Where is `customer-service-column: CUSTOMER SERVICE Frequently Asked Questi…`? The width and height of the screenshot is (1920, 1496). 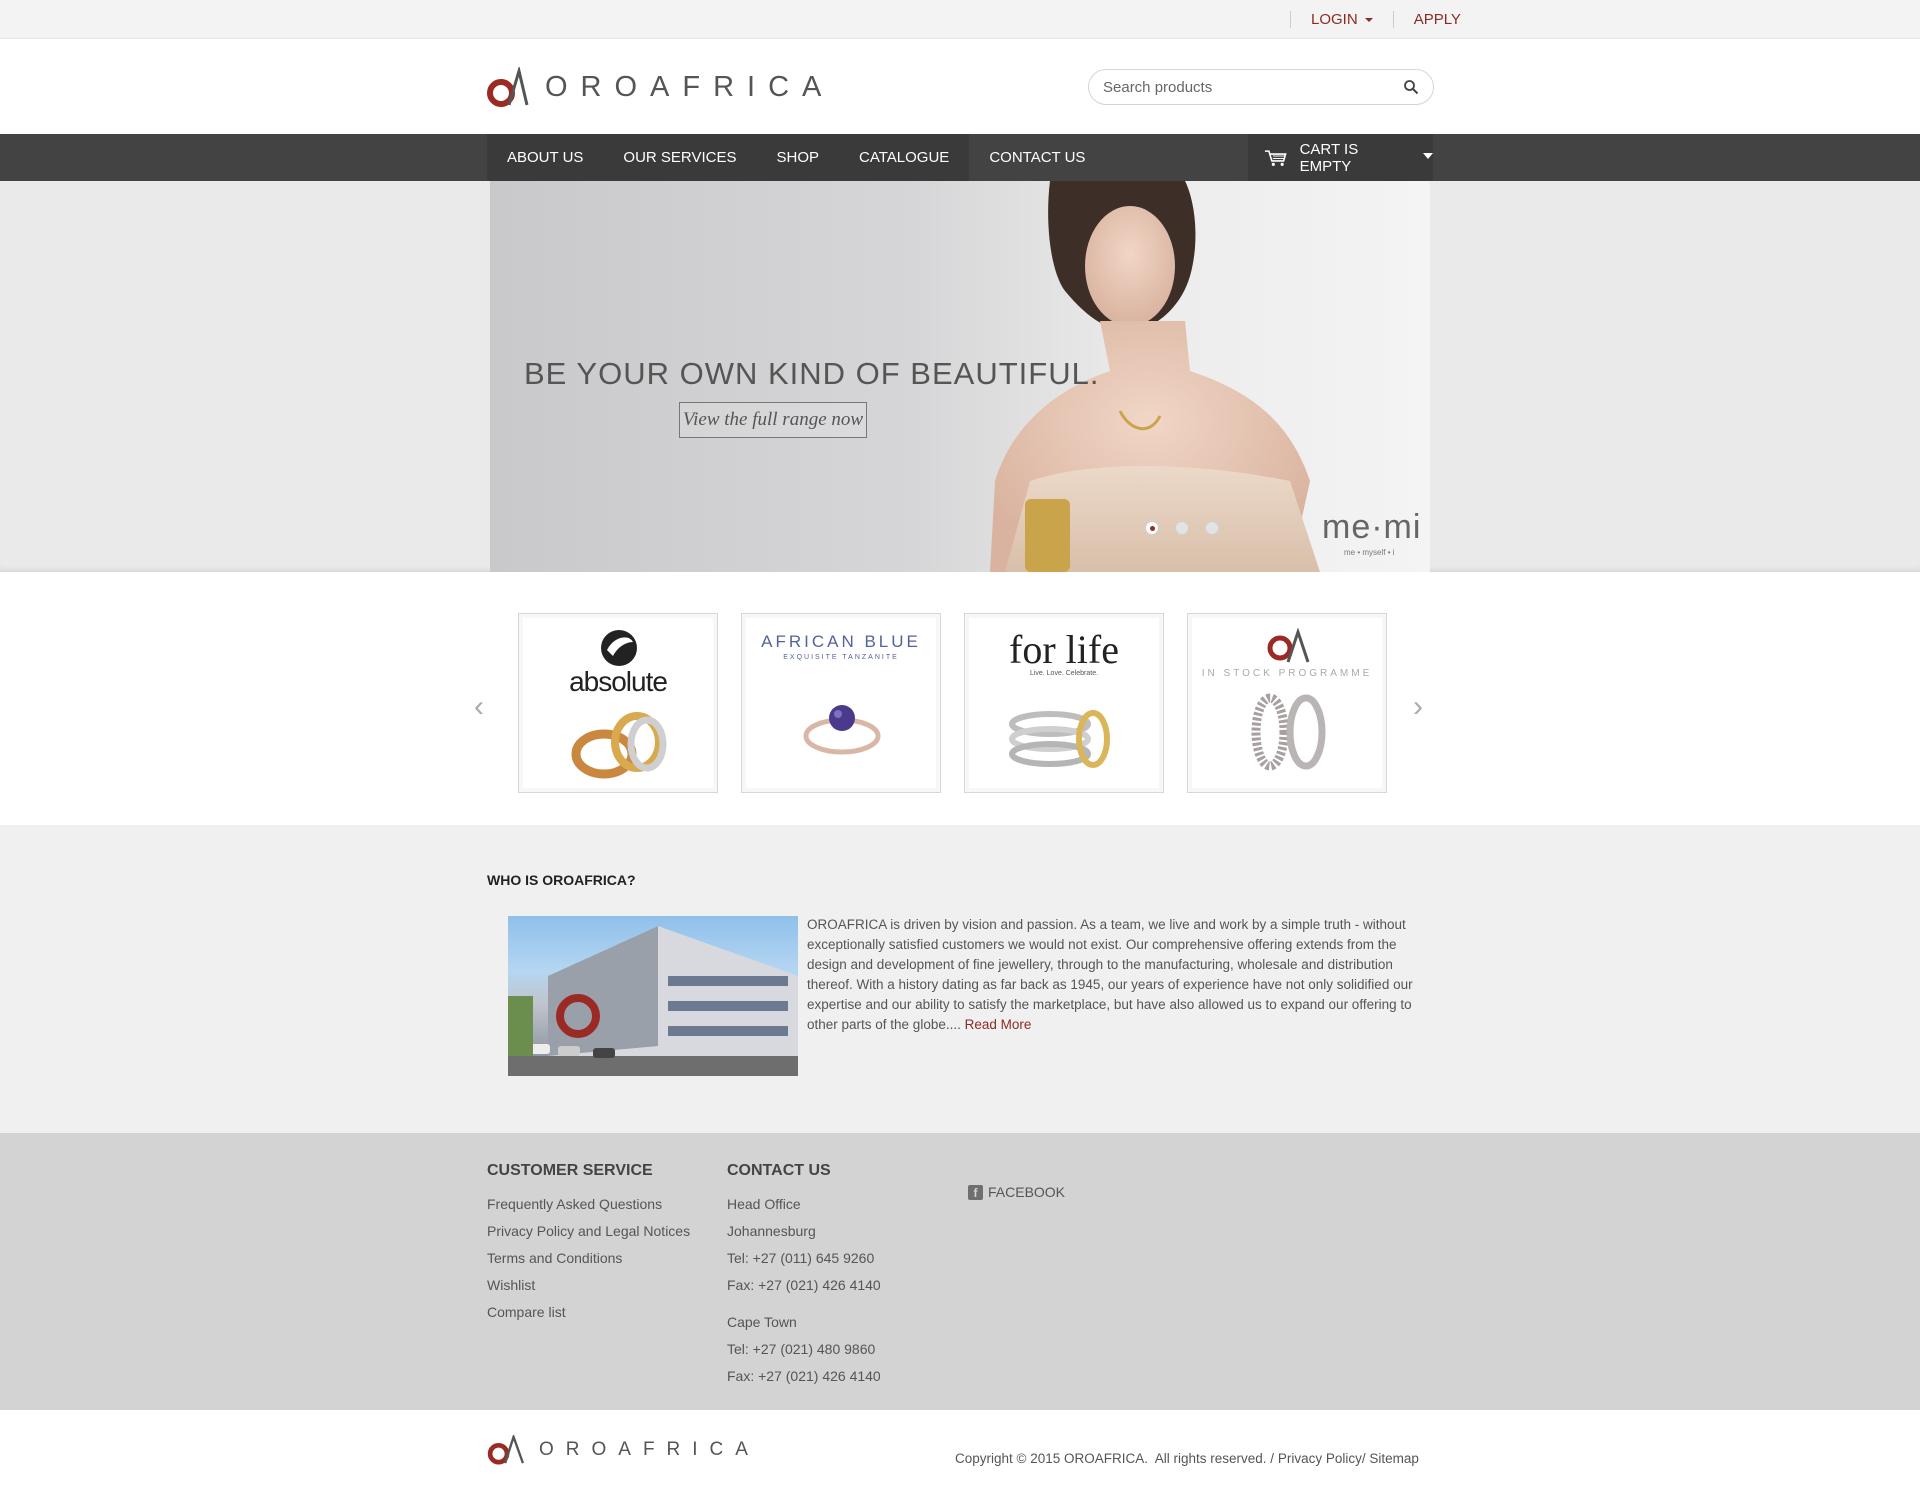 customer-service-column: CUSTOMER SERVICE Frequently Asked Questi… is located at coordinates (588, 1244).